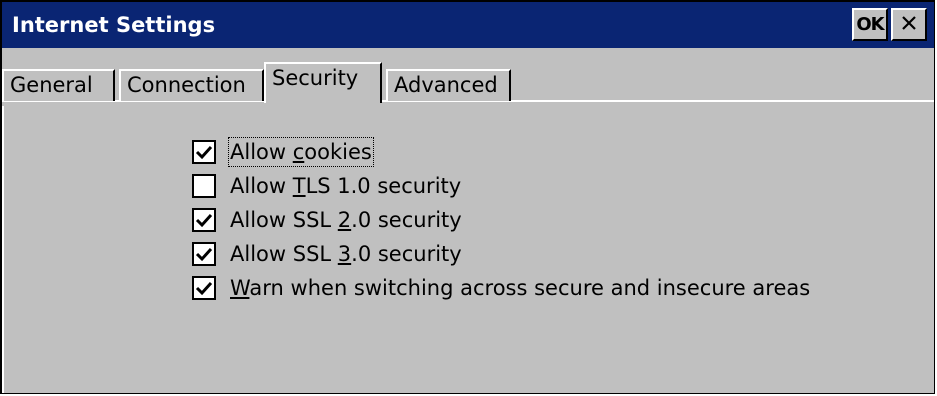  I want to click on tab-security: Security, so click(323, 82).